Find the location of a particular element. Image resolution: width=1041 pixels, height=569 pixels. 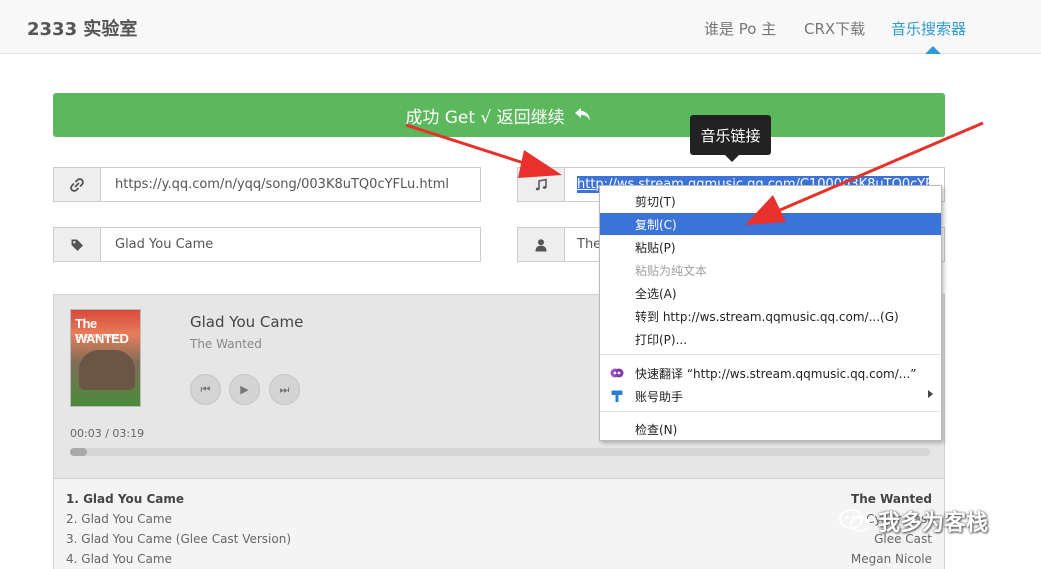

tooltip-arrow is located at coordinates (732, 158).